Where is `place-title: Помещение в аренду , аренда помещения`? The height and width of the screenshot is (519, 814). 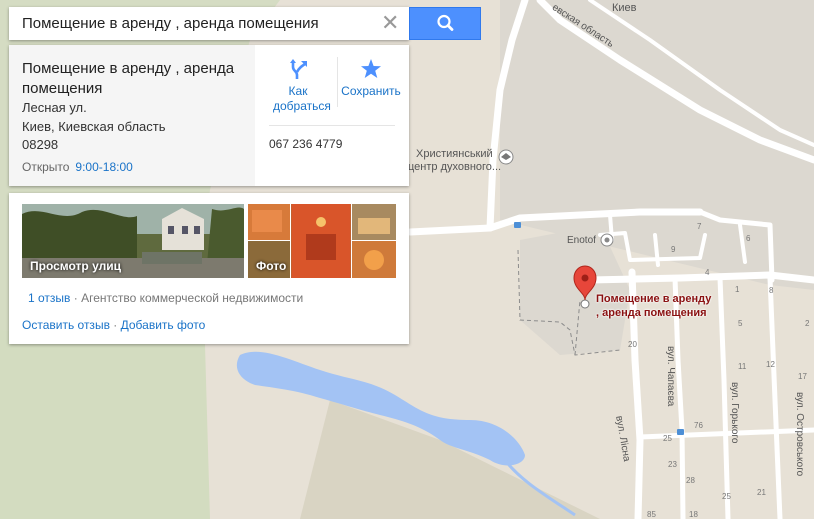
place-title: Помещение в аренду , аренда помещения is located at coordinates (128, 78).